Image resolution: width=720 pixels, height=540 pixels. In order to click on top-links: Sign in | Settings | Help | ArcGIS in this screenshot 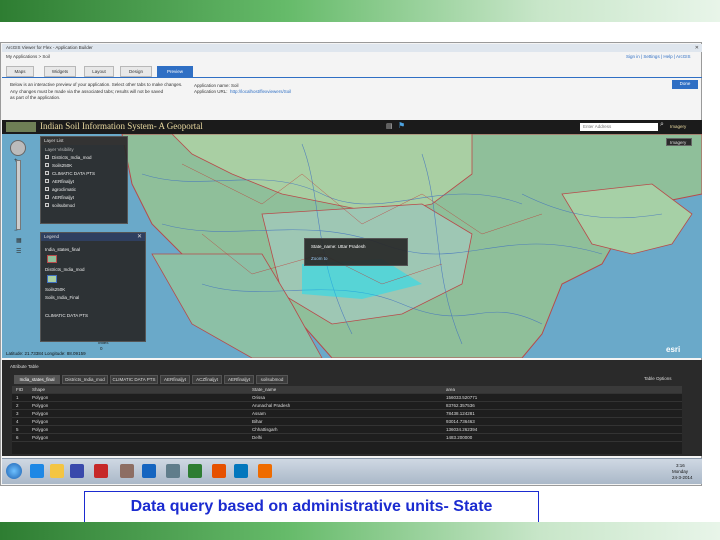, I will do `click(658, 57)`.